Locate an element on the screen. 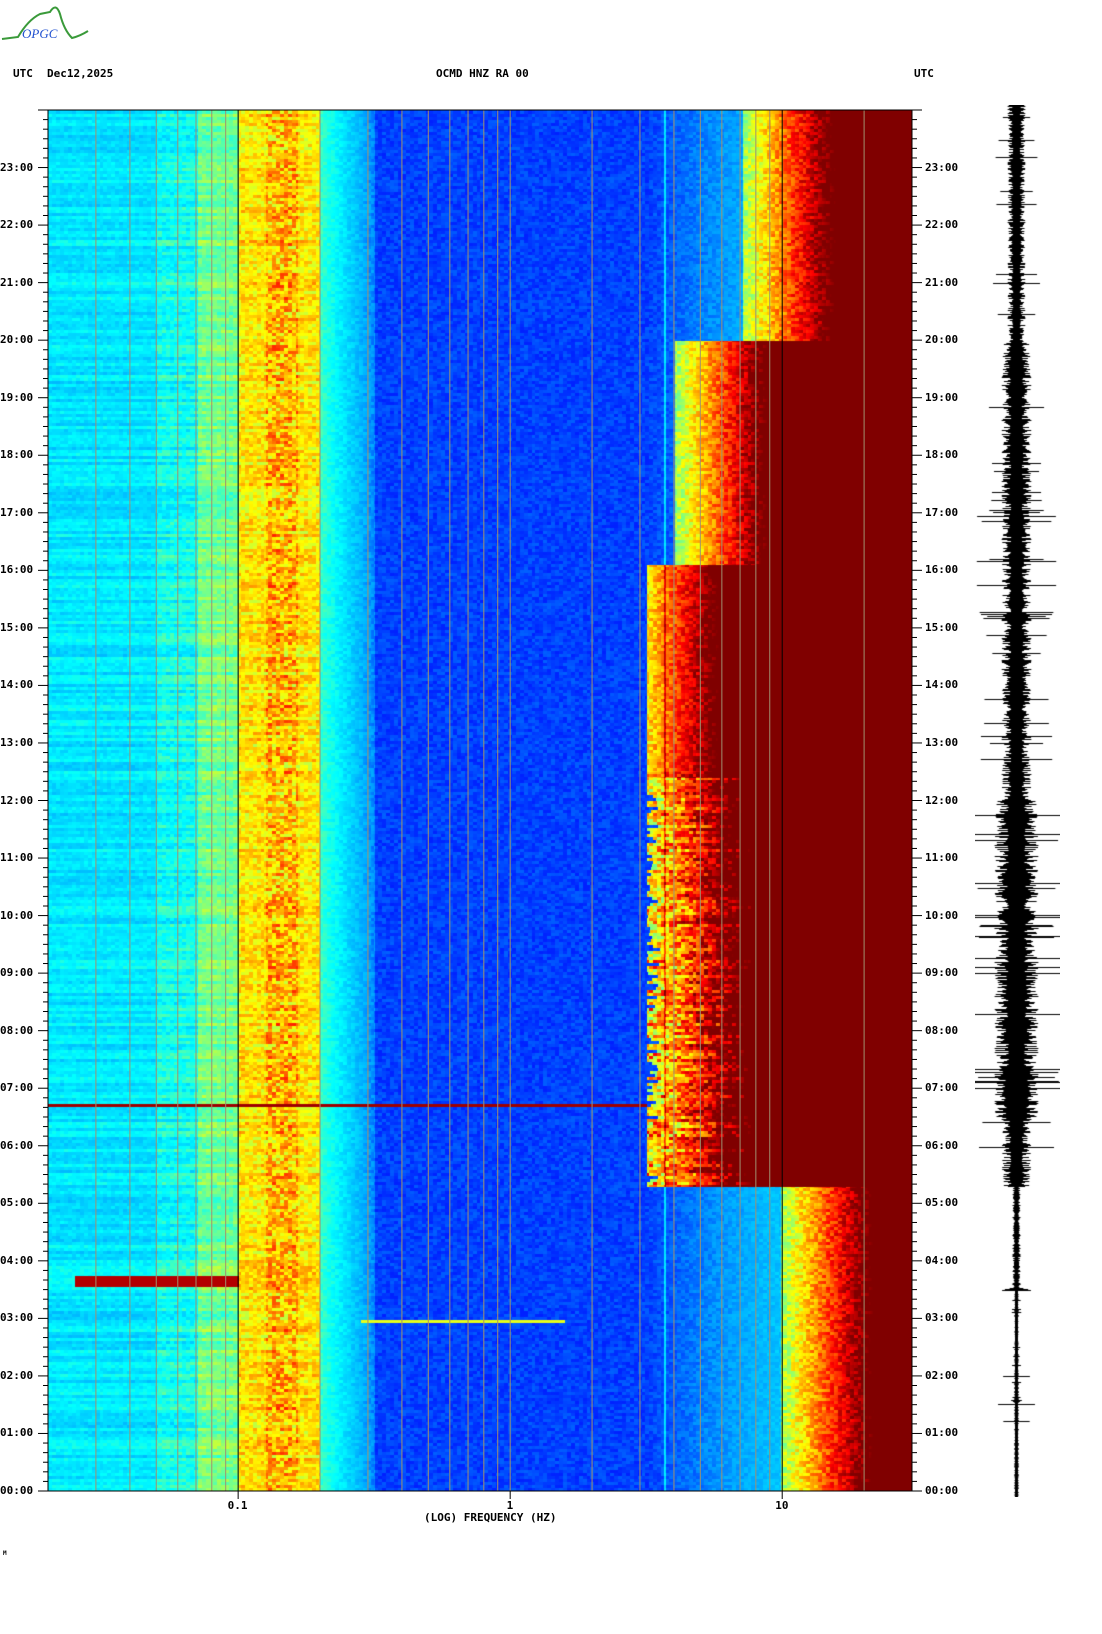  y-tick-label-right: 03:00 is located at coordinates (942, 1318).